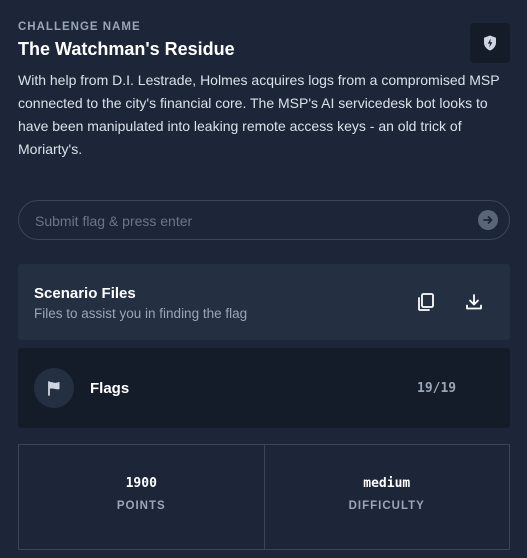  Describe the element at coordinates (126, 49) in the screenshot. I see `challenge-title: The Watchman's Residue` at that location.